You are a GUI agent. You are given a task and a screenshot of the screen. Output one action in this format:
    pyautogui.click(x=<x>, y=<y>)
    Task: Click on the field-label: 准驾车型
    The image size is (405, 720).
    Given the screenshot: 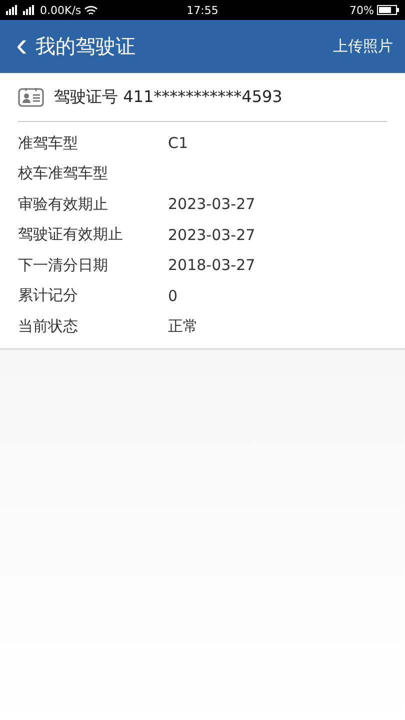 What is the action you would take?
    pyautogui.click(x=48, y=143)
    